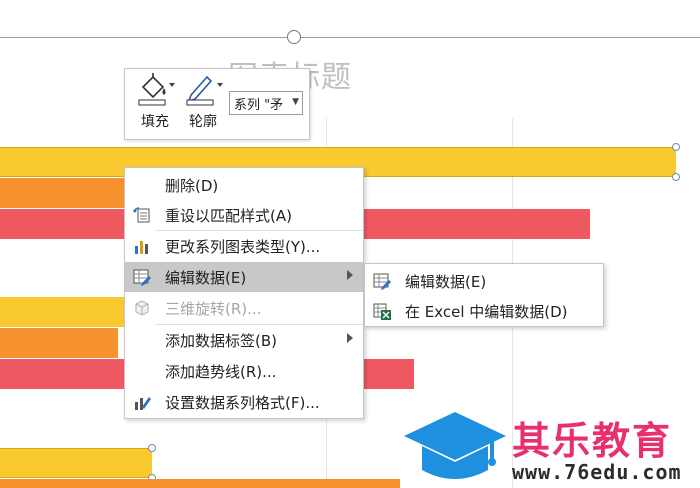  What do you see at coordinates (484, 311) in the screenshot?
I see `submenu-item-edit-in-excel: 在 Excel 中编辑数据(D)` at bounding box center [484, 311].